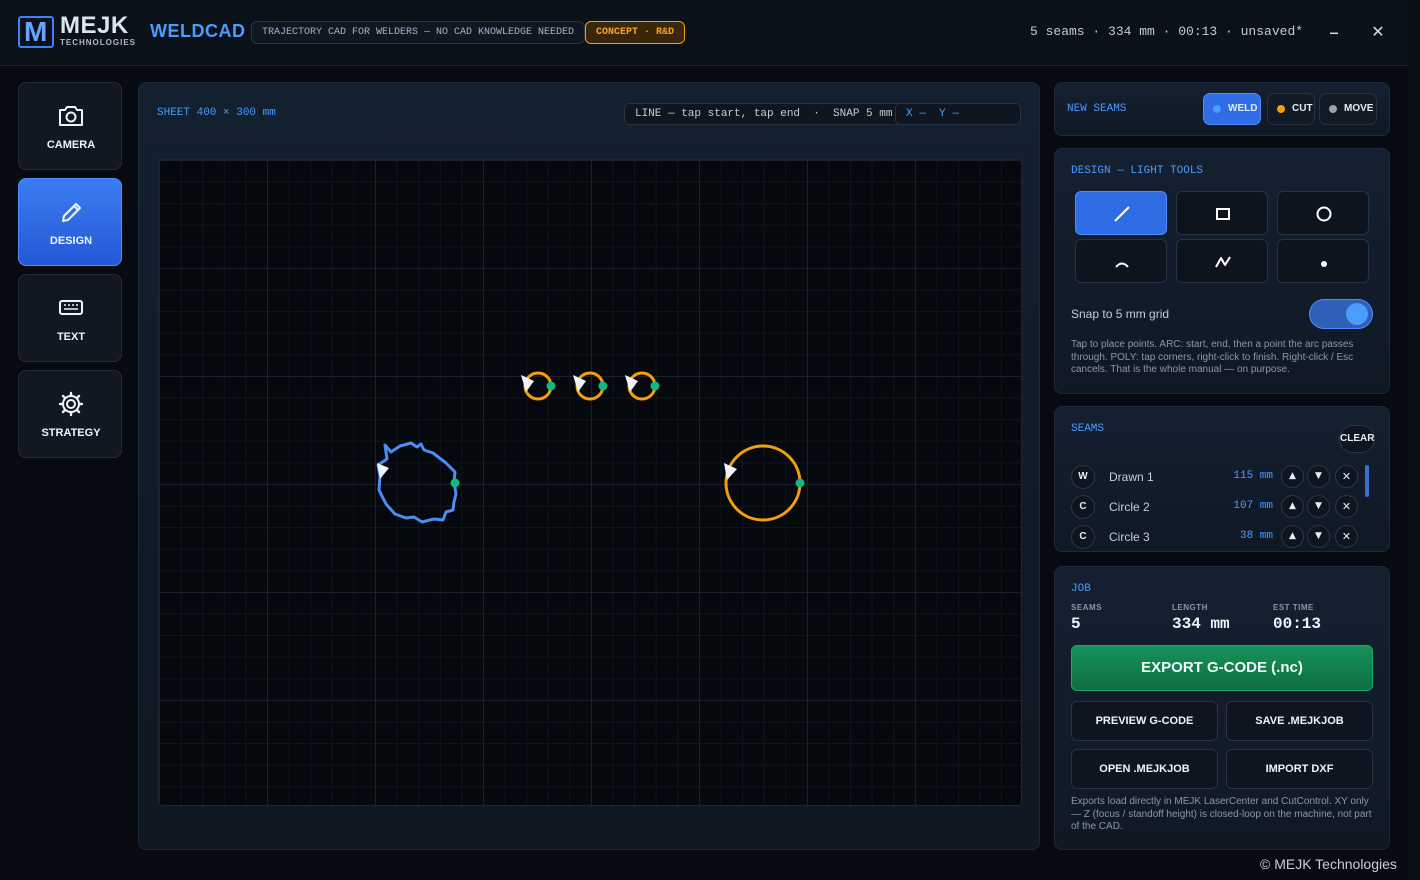  I want to click on tool-arc-button, so click(1121, 261).